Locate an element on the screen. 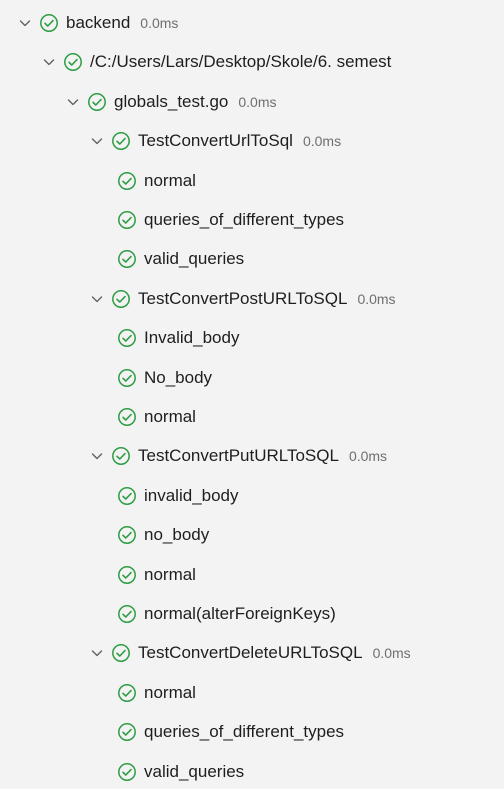 The width and height of the screenshot is (504, 789). tree-node: /C:/Users/Lars/Desktop/Skole/6. semest is located at coordinates (252, 62).